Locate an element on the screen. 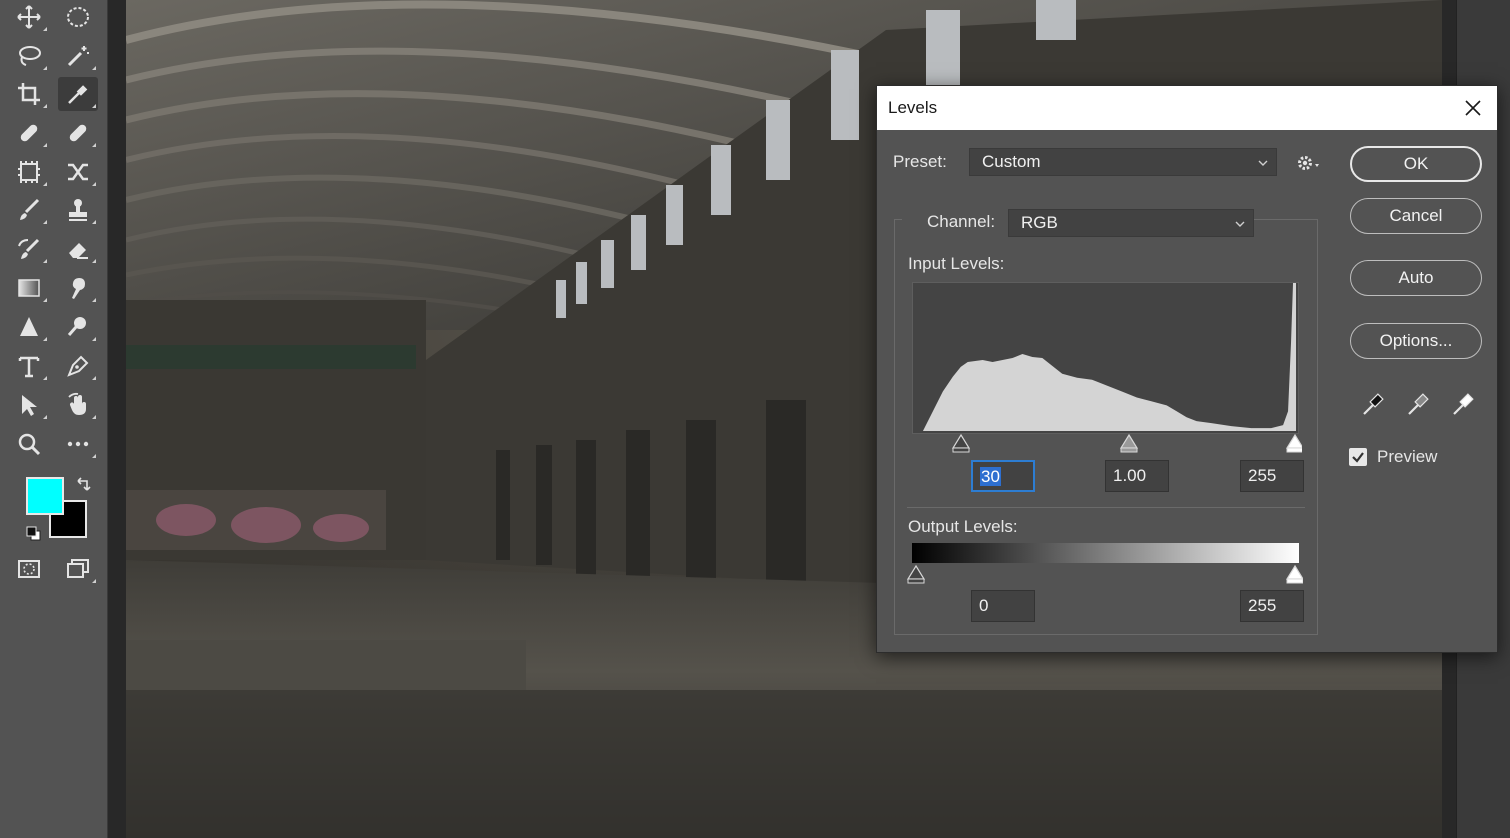 This screenshot has width=1510, height=838. preview-label: Preview is located at coordinates (1407, 457).